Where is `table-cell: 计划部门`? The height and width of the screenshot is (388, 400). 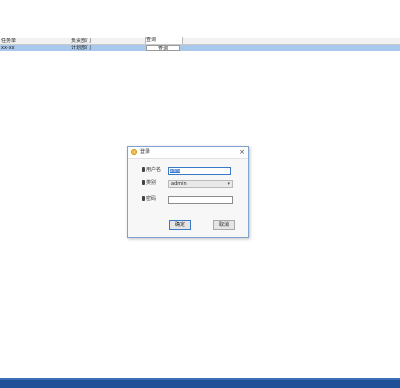
table-cell: 计划部门 is located at coordinates (81, 48).